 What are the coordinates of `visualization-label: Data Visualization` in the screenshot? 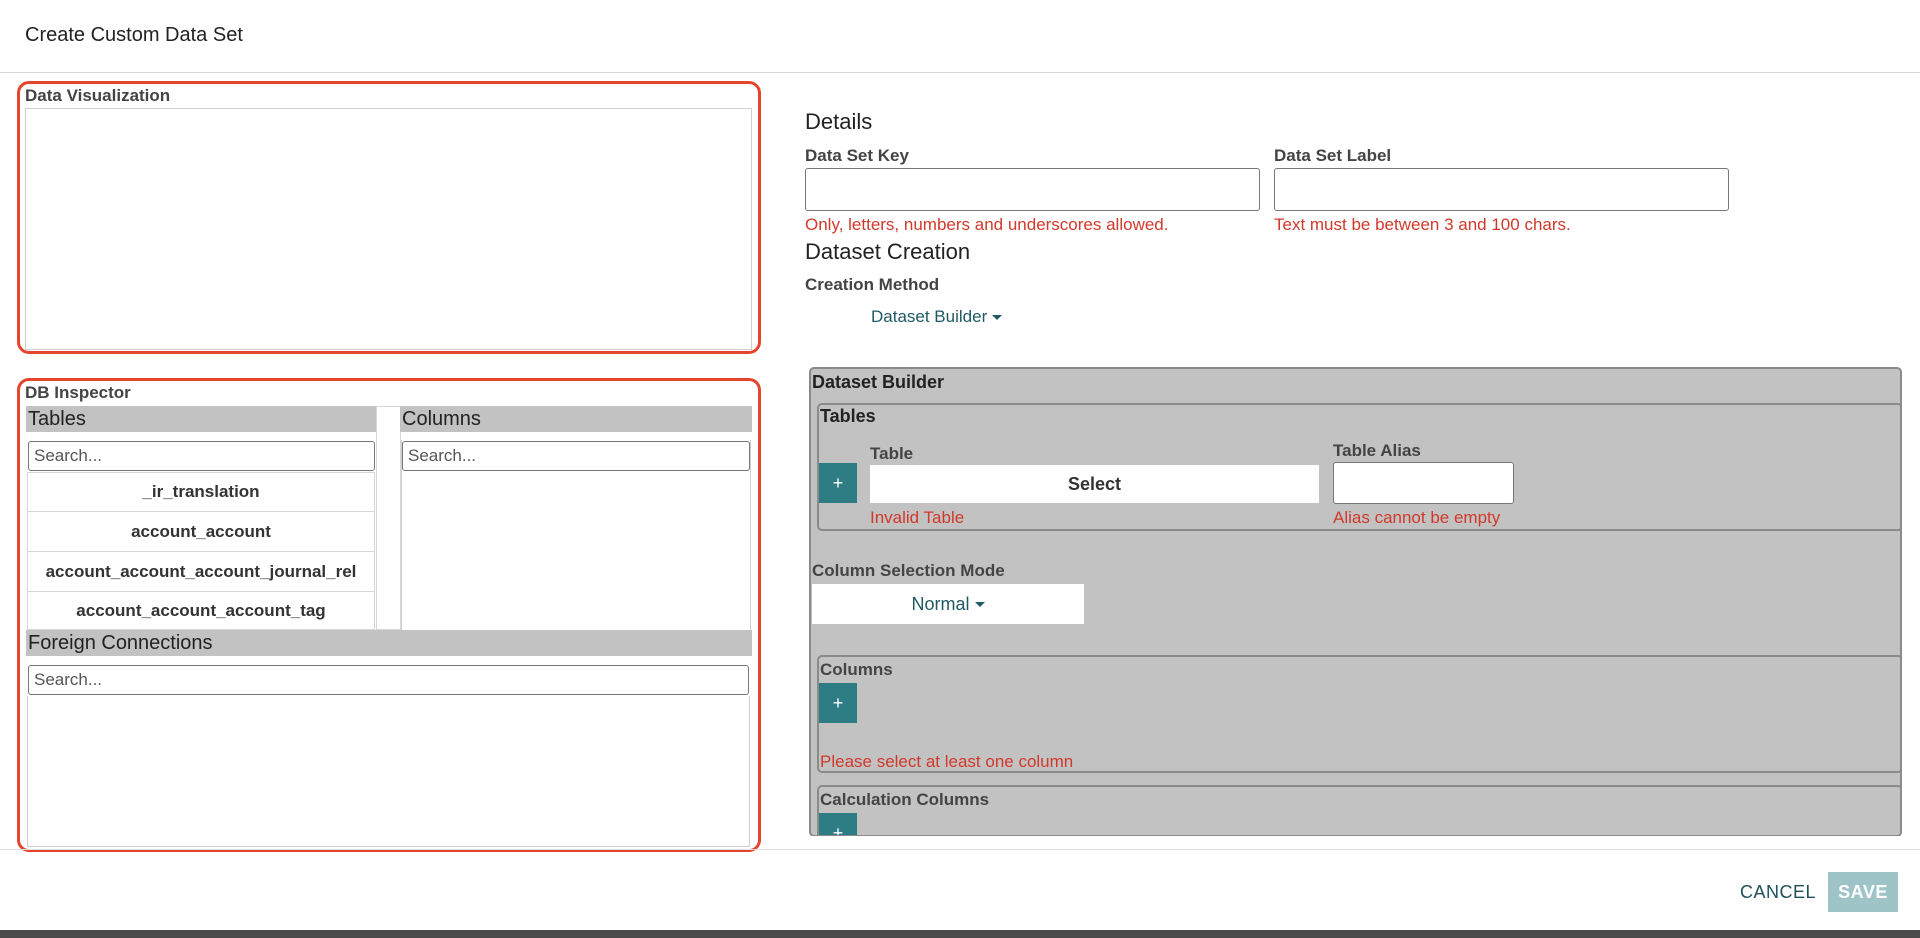 It's located at (98, 95).